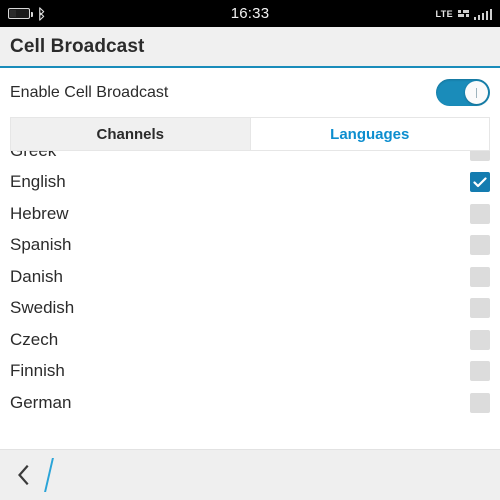  I want to click on list-item: Greek, so click(250, 159).